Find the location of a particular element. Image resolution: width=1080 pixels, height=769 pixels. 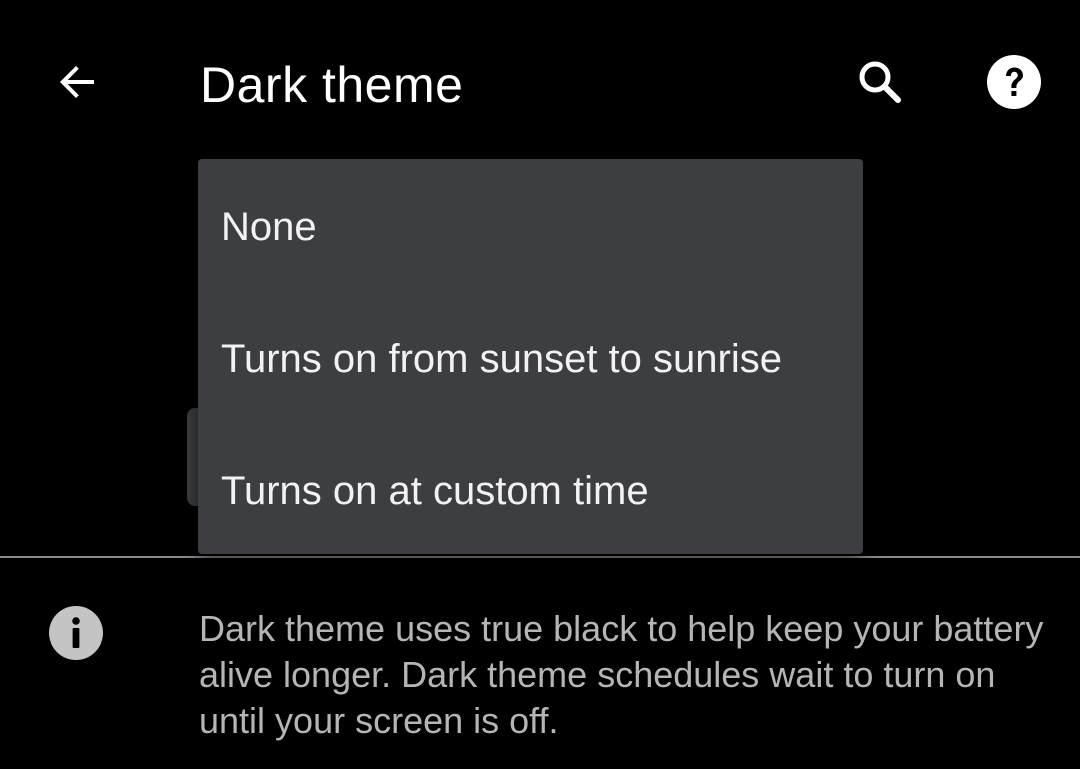

back-button is located at coordinates (78, 82).